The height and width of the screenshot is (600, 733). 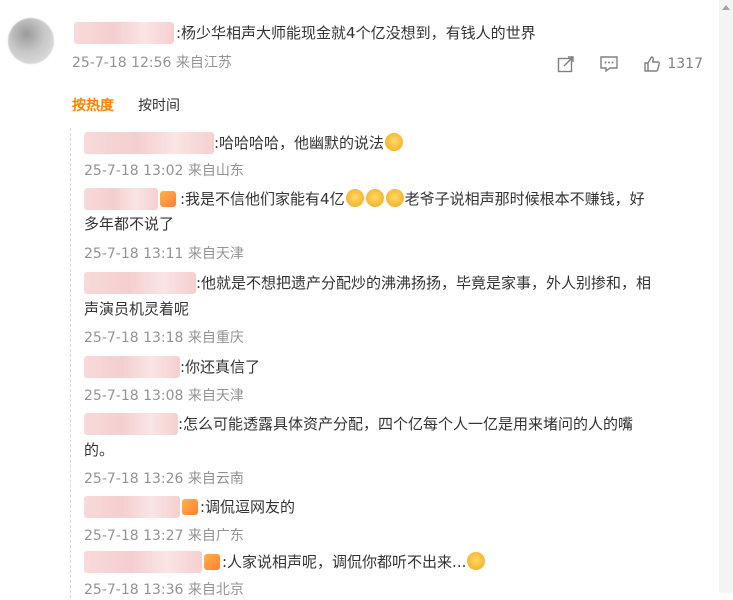 What do you see at coordinates (220, 367) in the screenshot?
I see `reply-text: :你还真信了` at bounding box center [220, 367].